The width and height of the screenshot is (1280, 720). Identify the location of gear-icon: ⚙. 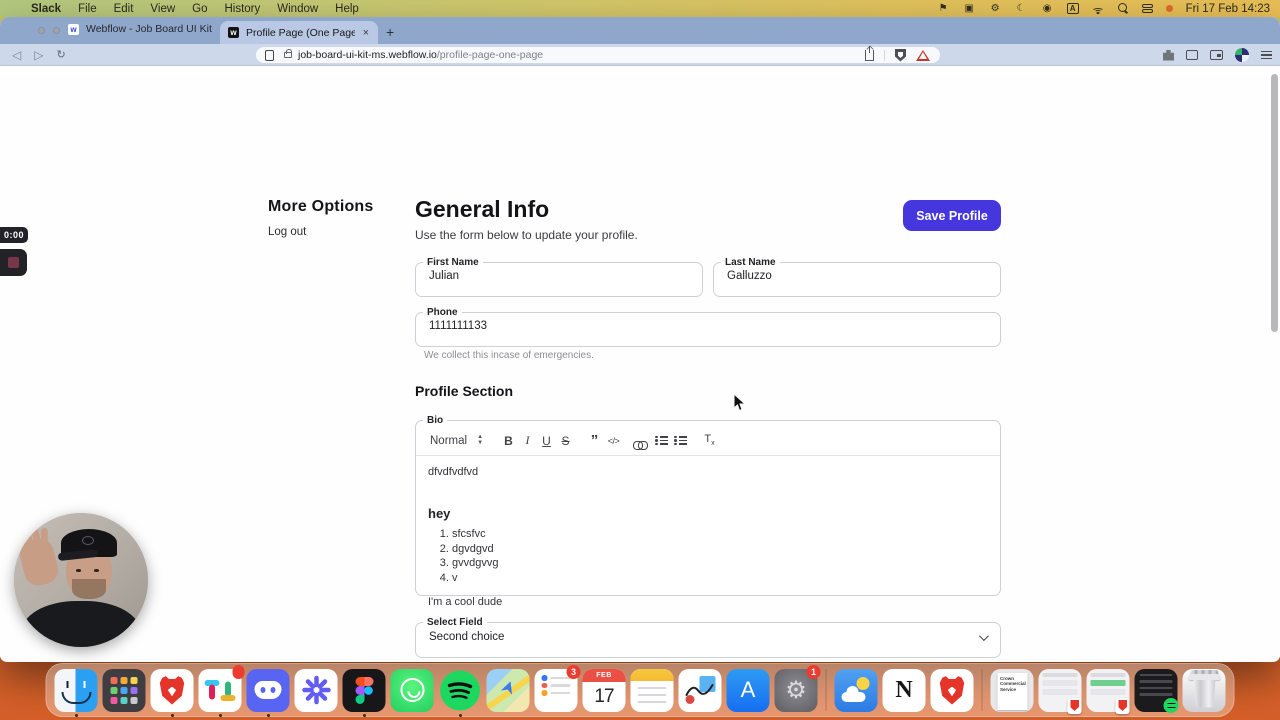
(995, 8).